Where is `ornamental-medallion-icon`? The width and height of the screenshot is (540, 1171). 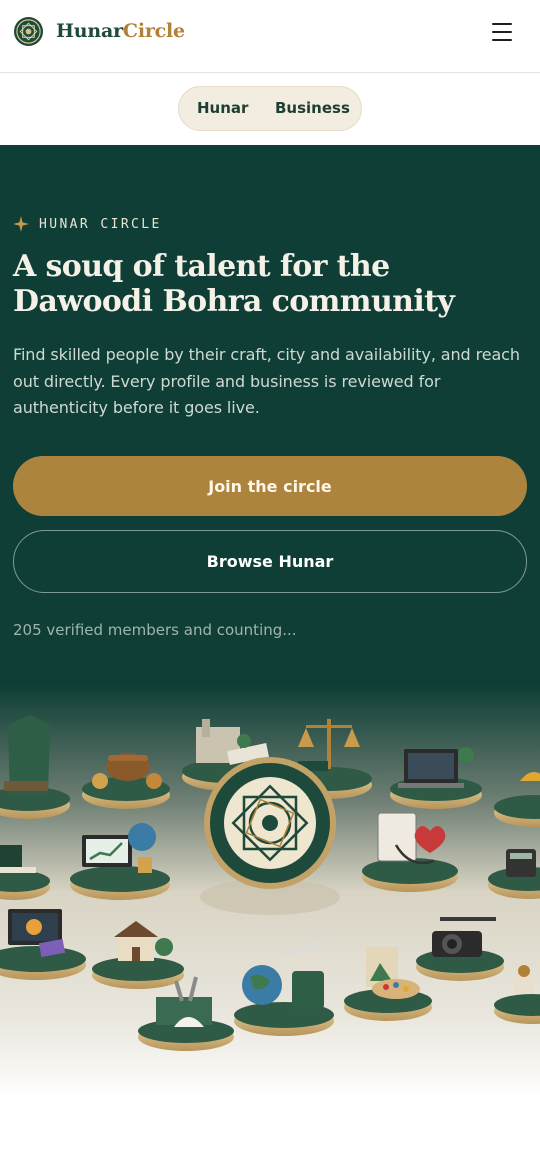 ornamental-medallion-icon is located at coordinates (28, 31).